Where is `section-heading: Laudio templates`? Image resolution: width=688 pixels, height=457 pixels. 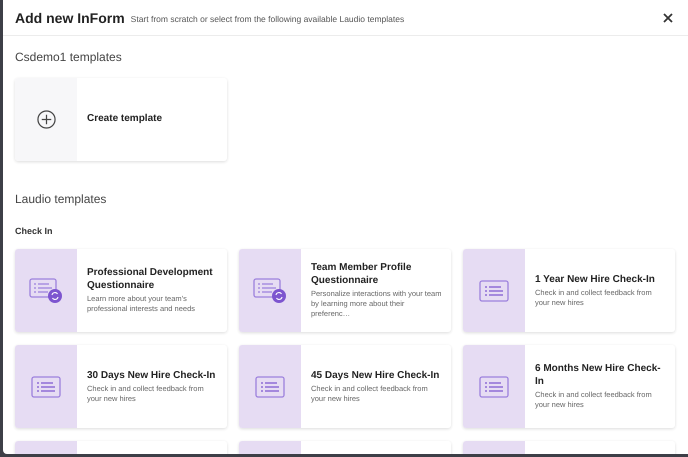 section-heading: Laudio templates is located at coordinates (61, 199).